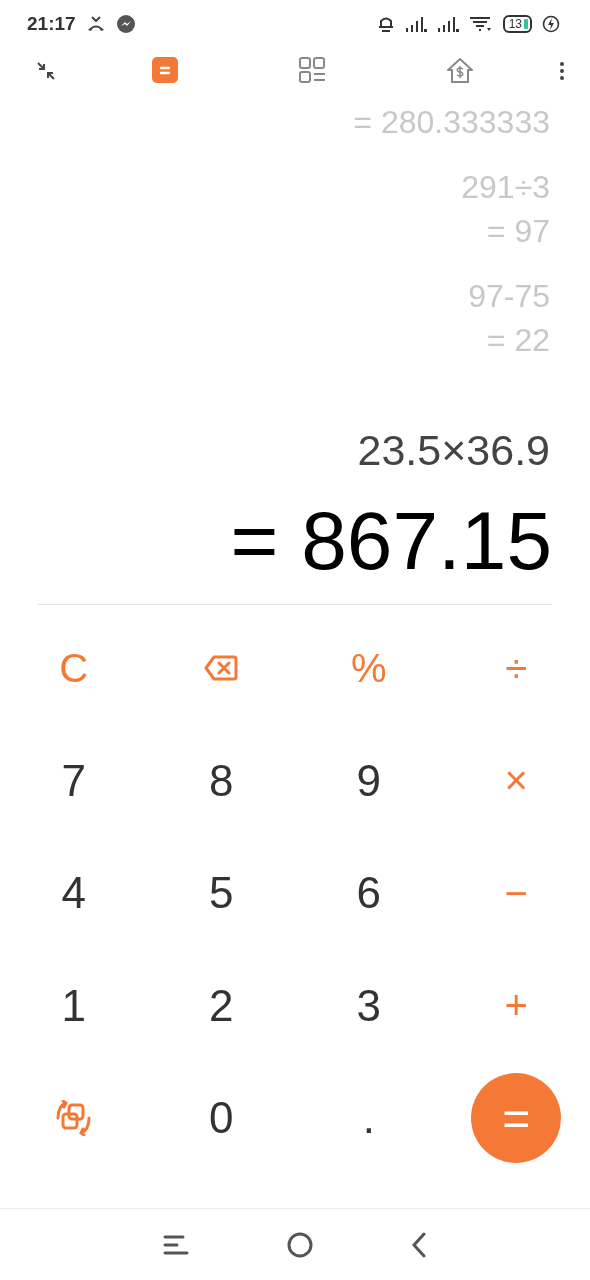  What do you see at coordinates (74, 668) in the screenshot?
I see `operator-key: C` at bounding box center [74, 668].